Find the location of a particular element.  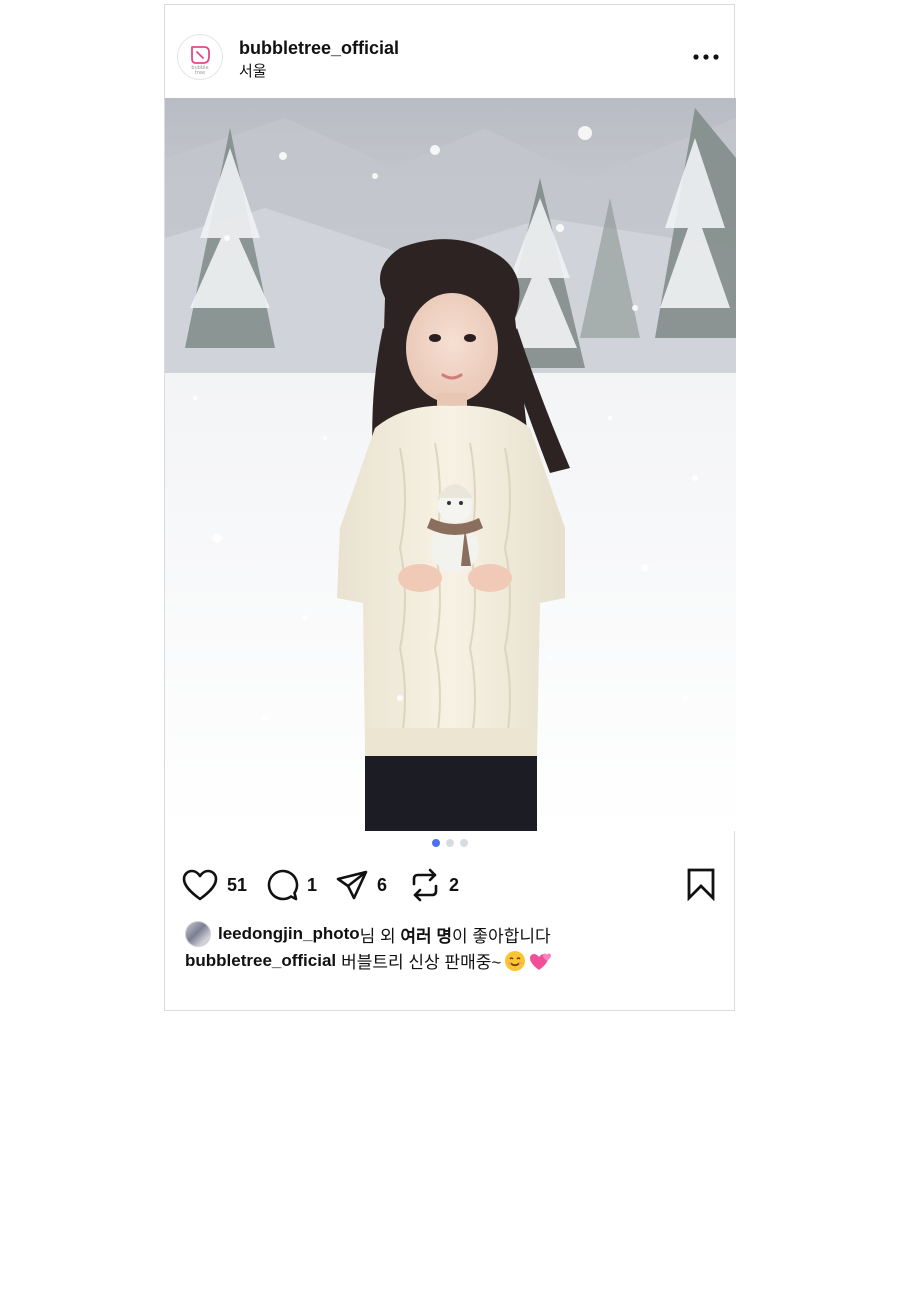

carousel-indicator is located at coordinates (449, 843).